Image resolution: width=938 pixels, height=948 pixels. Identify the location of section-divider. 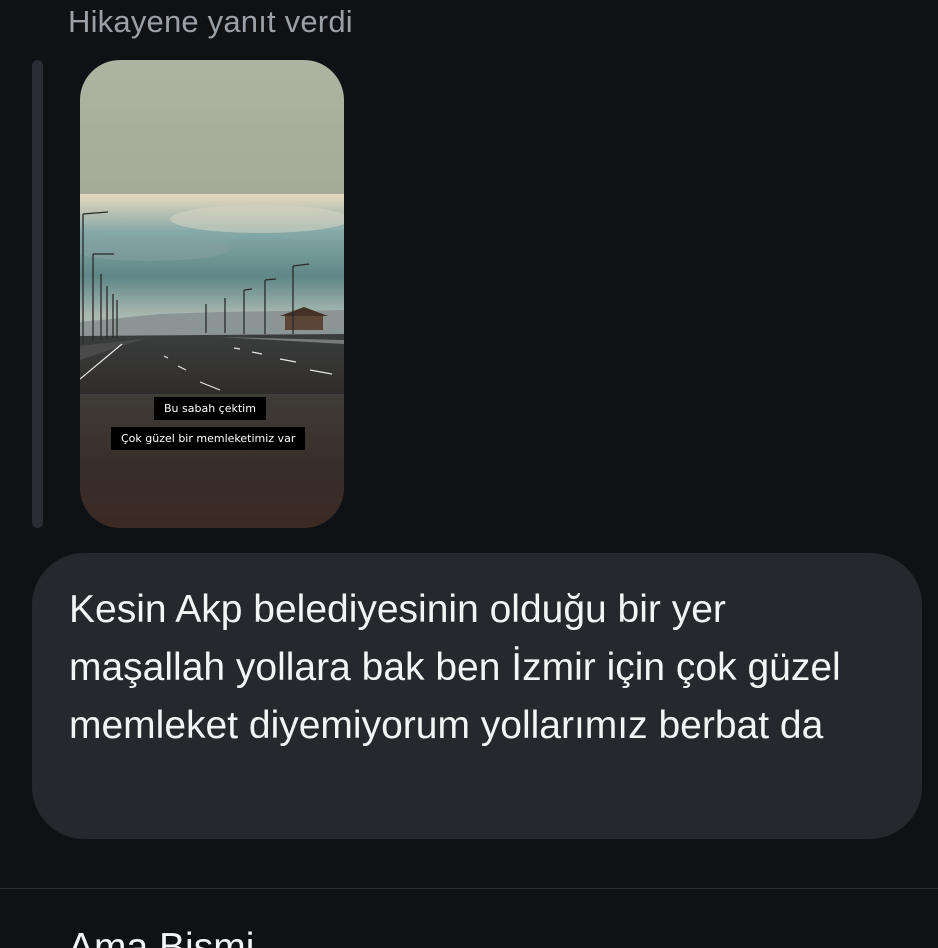
(469, 888).